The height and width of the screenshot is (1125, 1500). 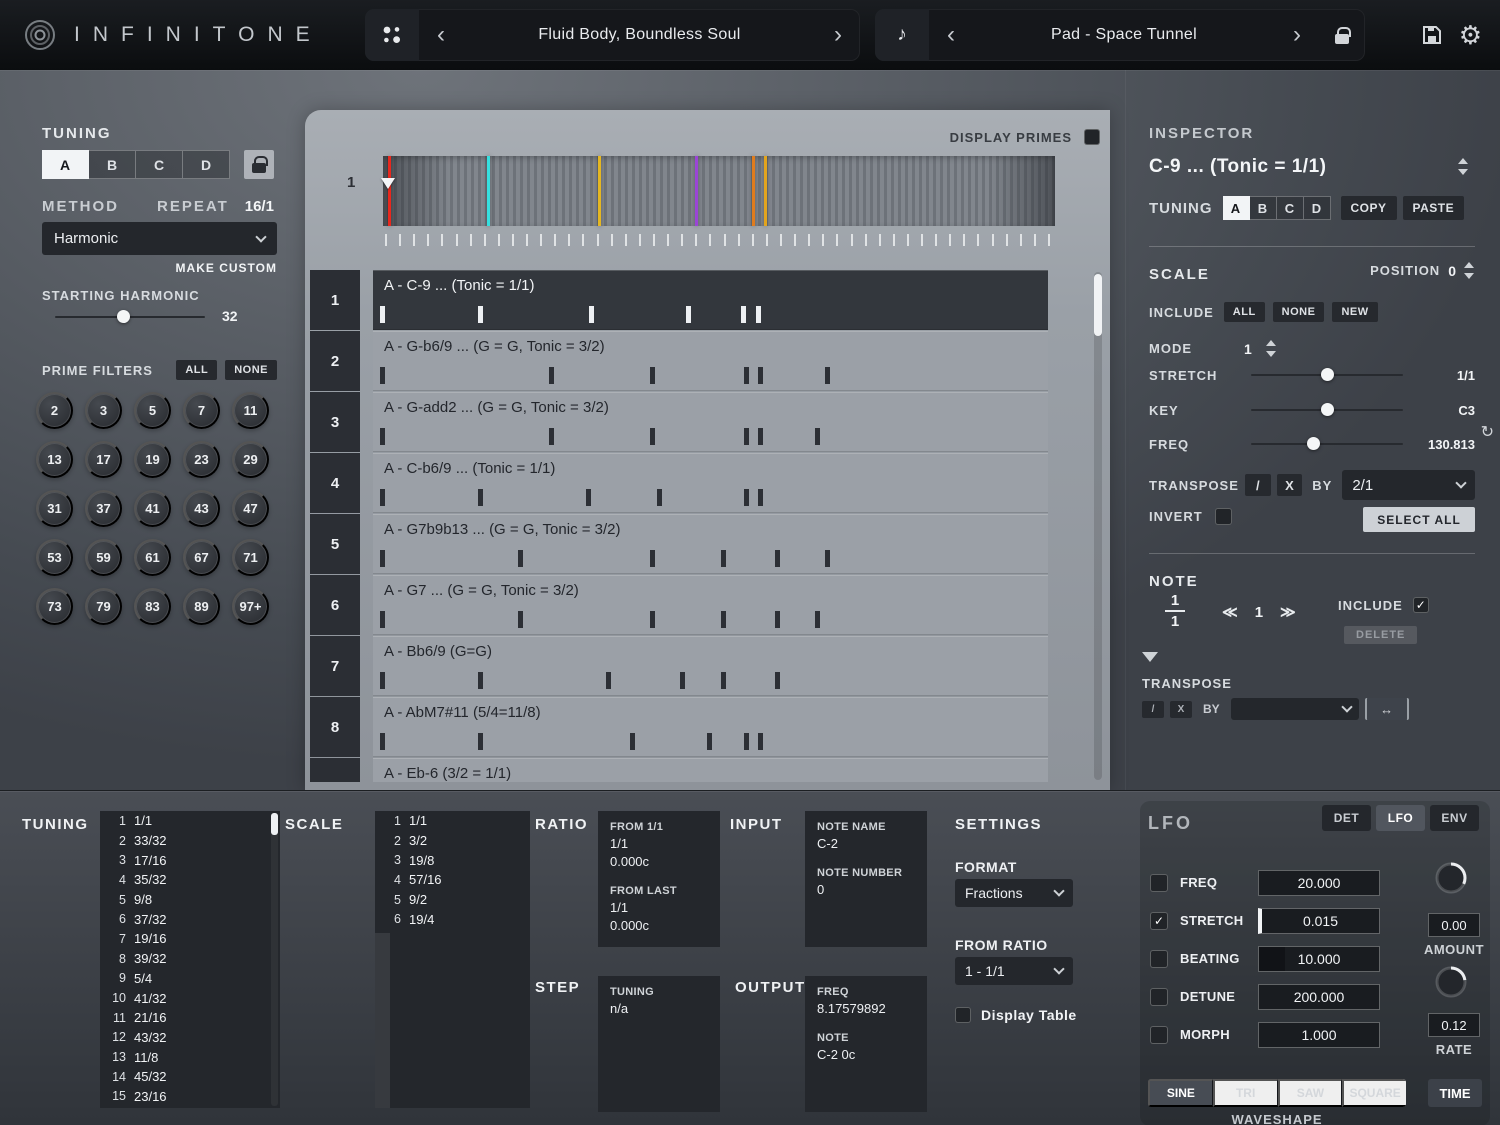 What do you see at coordinates (1289, 485) in the screenshot?
I see `transpose-multiply-button: X` at bounding box center [1289, 485].